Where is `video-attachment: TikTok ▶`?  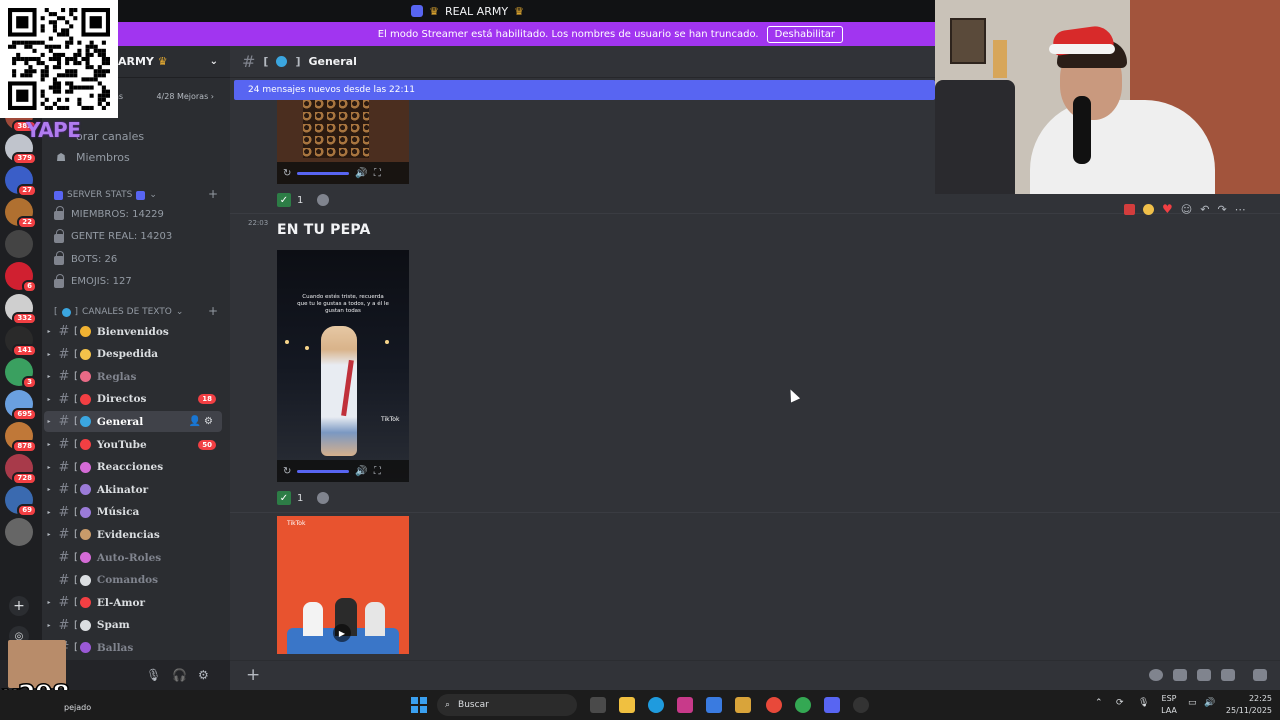 video-attachment: TikTok ▶ is located at coordinates (343, 585).